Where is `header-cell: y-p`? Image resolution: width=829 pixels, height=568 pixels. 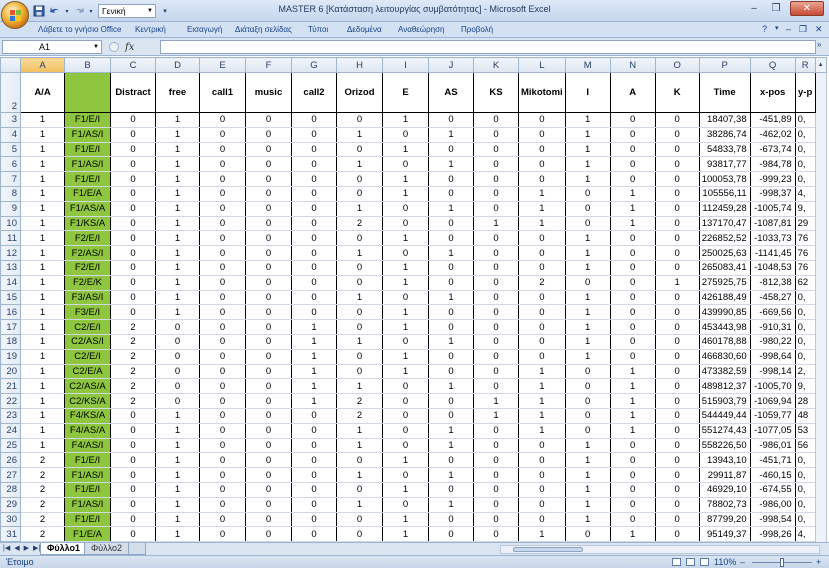 header-cell: y-p is located at coordinates (805, 92).